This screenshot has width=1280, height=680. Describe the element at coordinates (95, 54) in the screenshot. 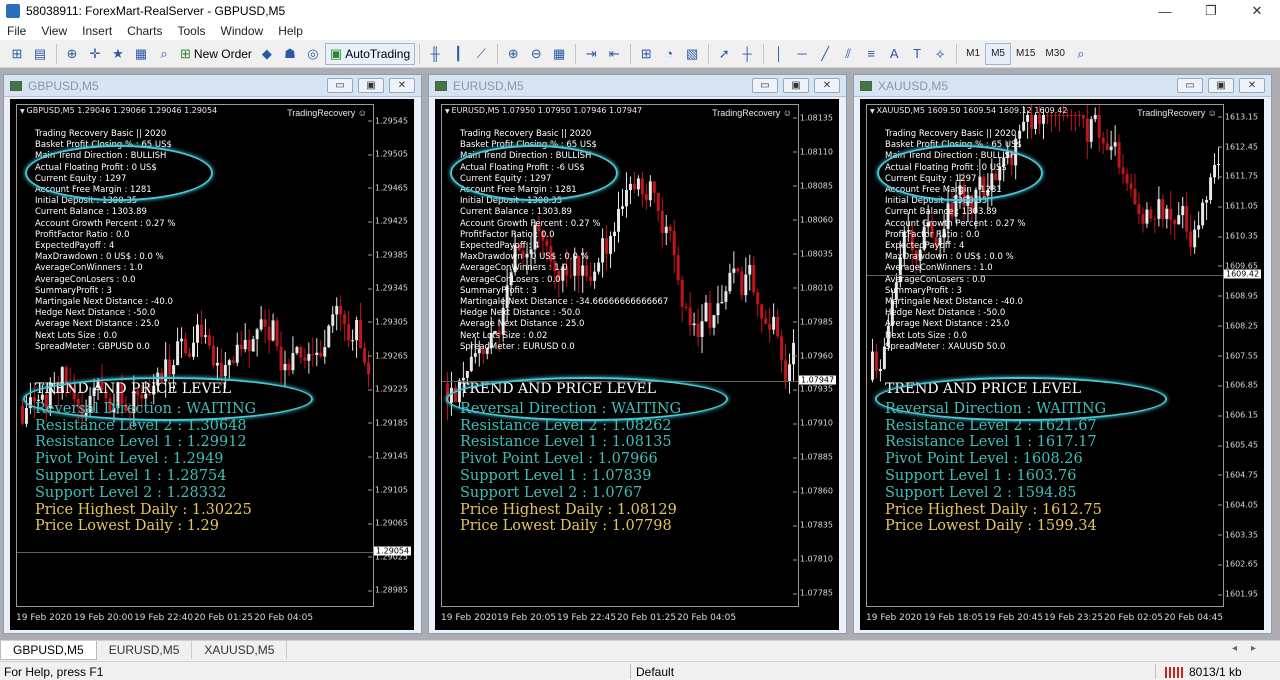

I see `navigator-icon: ✛` at that location.